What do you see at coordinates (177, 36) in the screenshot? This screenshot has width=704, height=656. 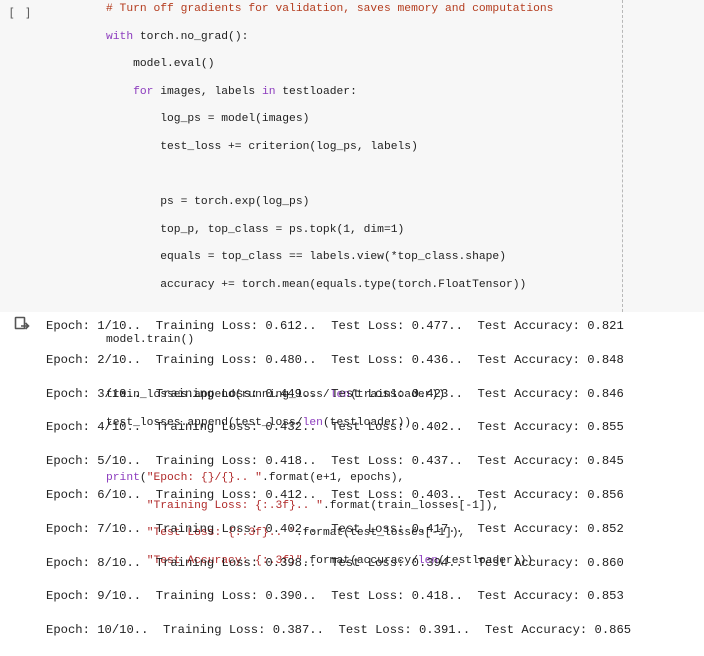 I see `code-line: with torch.no_grad():` at bounding box center [177, 36].